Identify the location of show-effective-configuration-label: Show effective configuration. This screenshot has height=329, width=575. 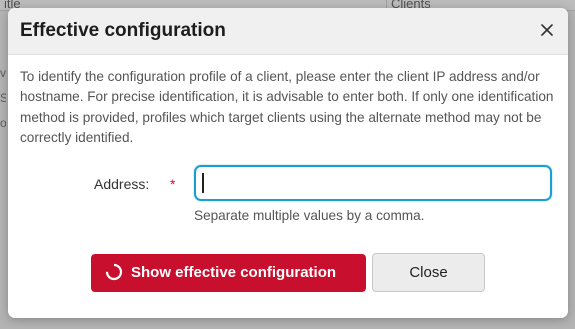
(234, 272).